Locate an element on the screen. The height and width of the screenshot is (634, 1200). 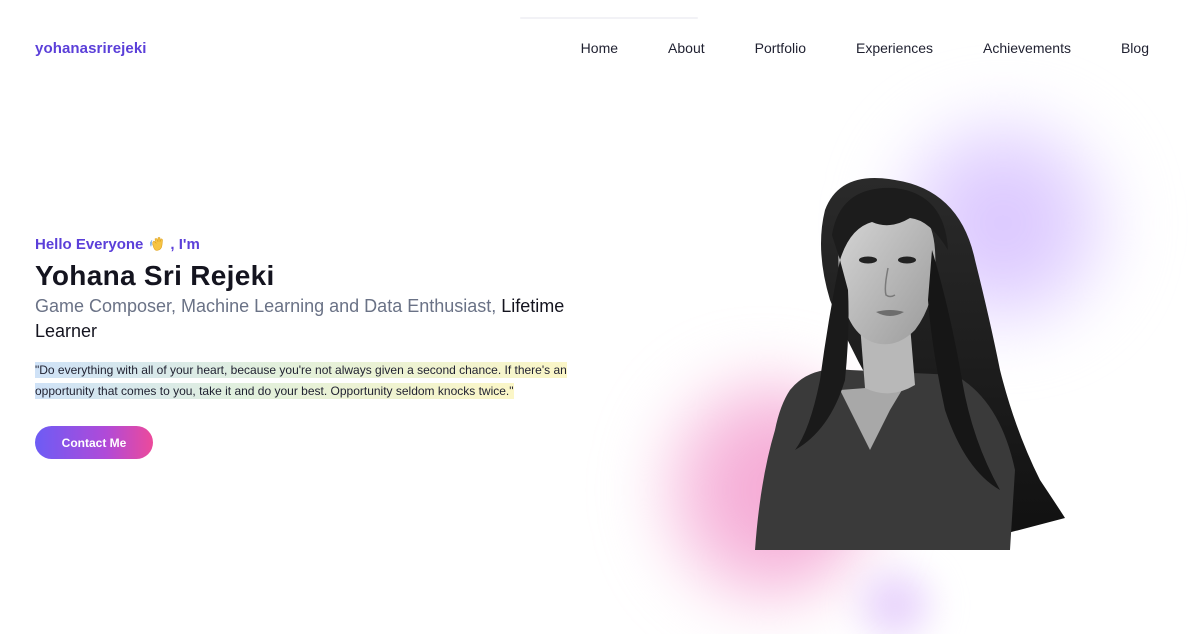
nav-item: Blog is located at coordinates (1122, 48).